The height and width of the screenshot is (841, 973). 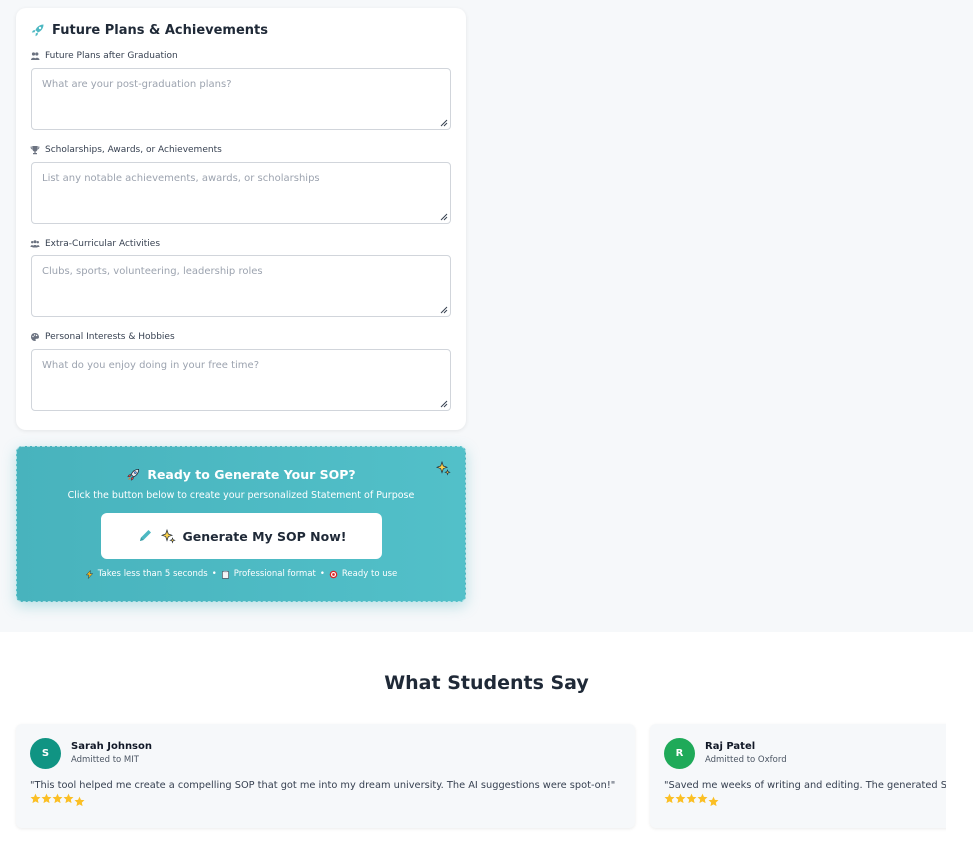 What do you see at coordinates (369, 574) in the screenshot?
I see `feature-ready: Ready to use` at bounding box center [369, 574].